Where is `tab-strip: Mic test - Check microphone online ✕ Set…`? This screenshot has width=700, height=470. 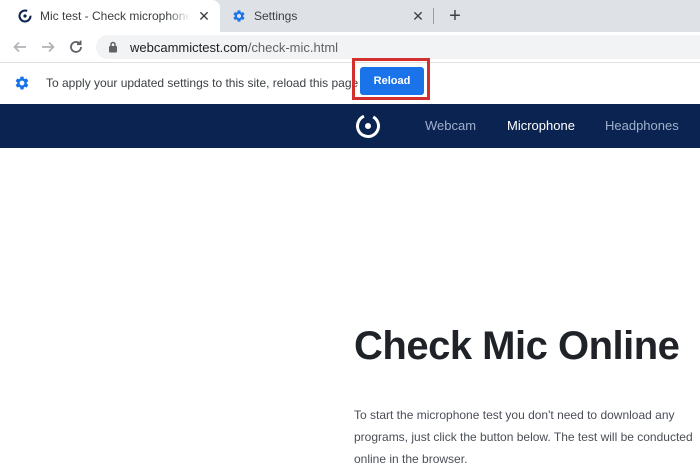 tab-strip: Mic test - Check microphone online ✕ Set… is located at coordinates (350, 16).